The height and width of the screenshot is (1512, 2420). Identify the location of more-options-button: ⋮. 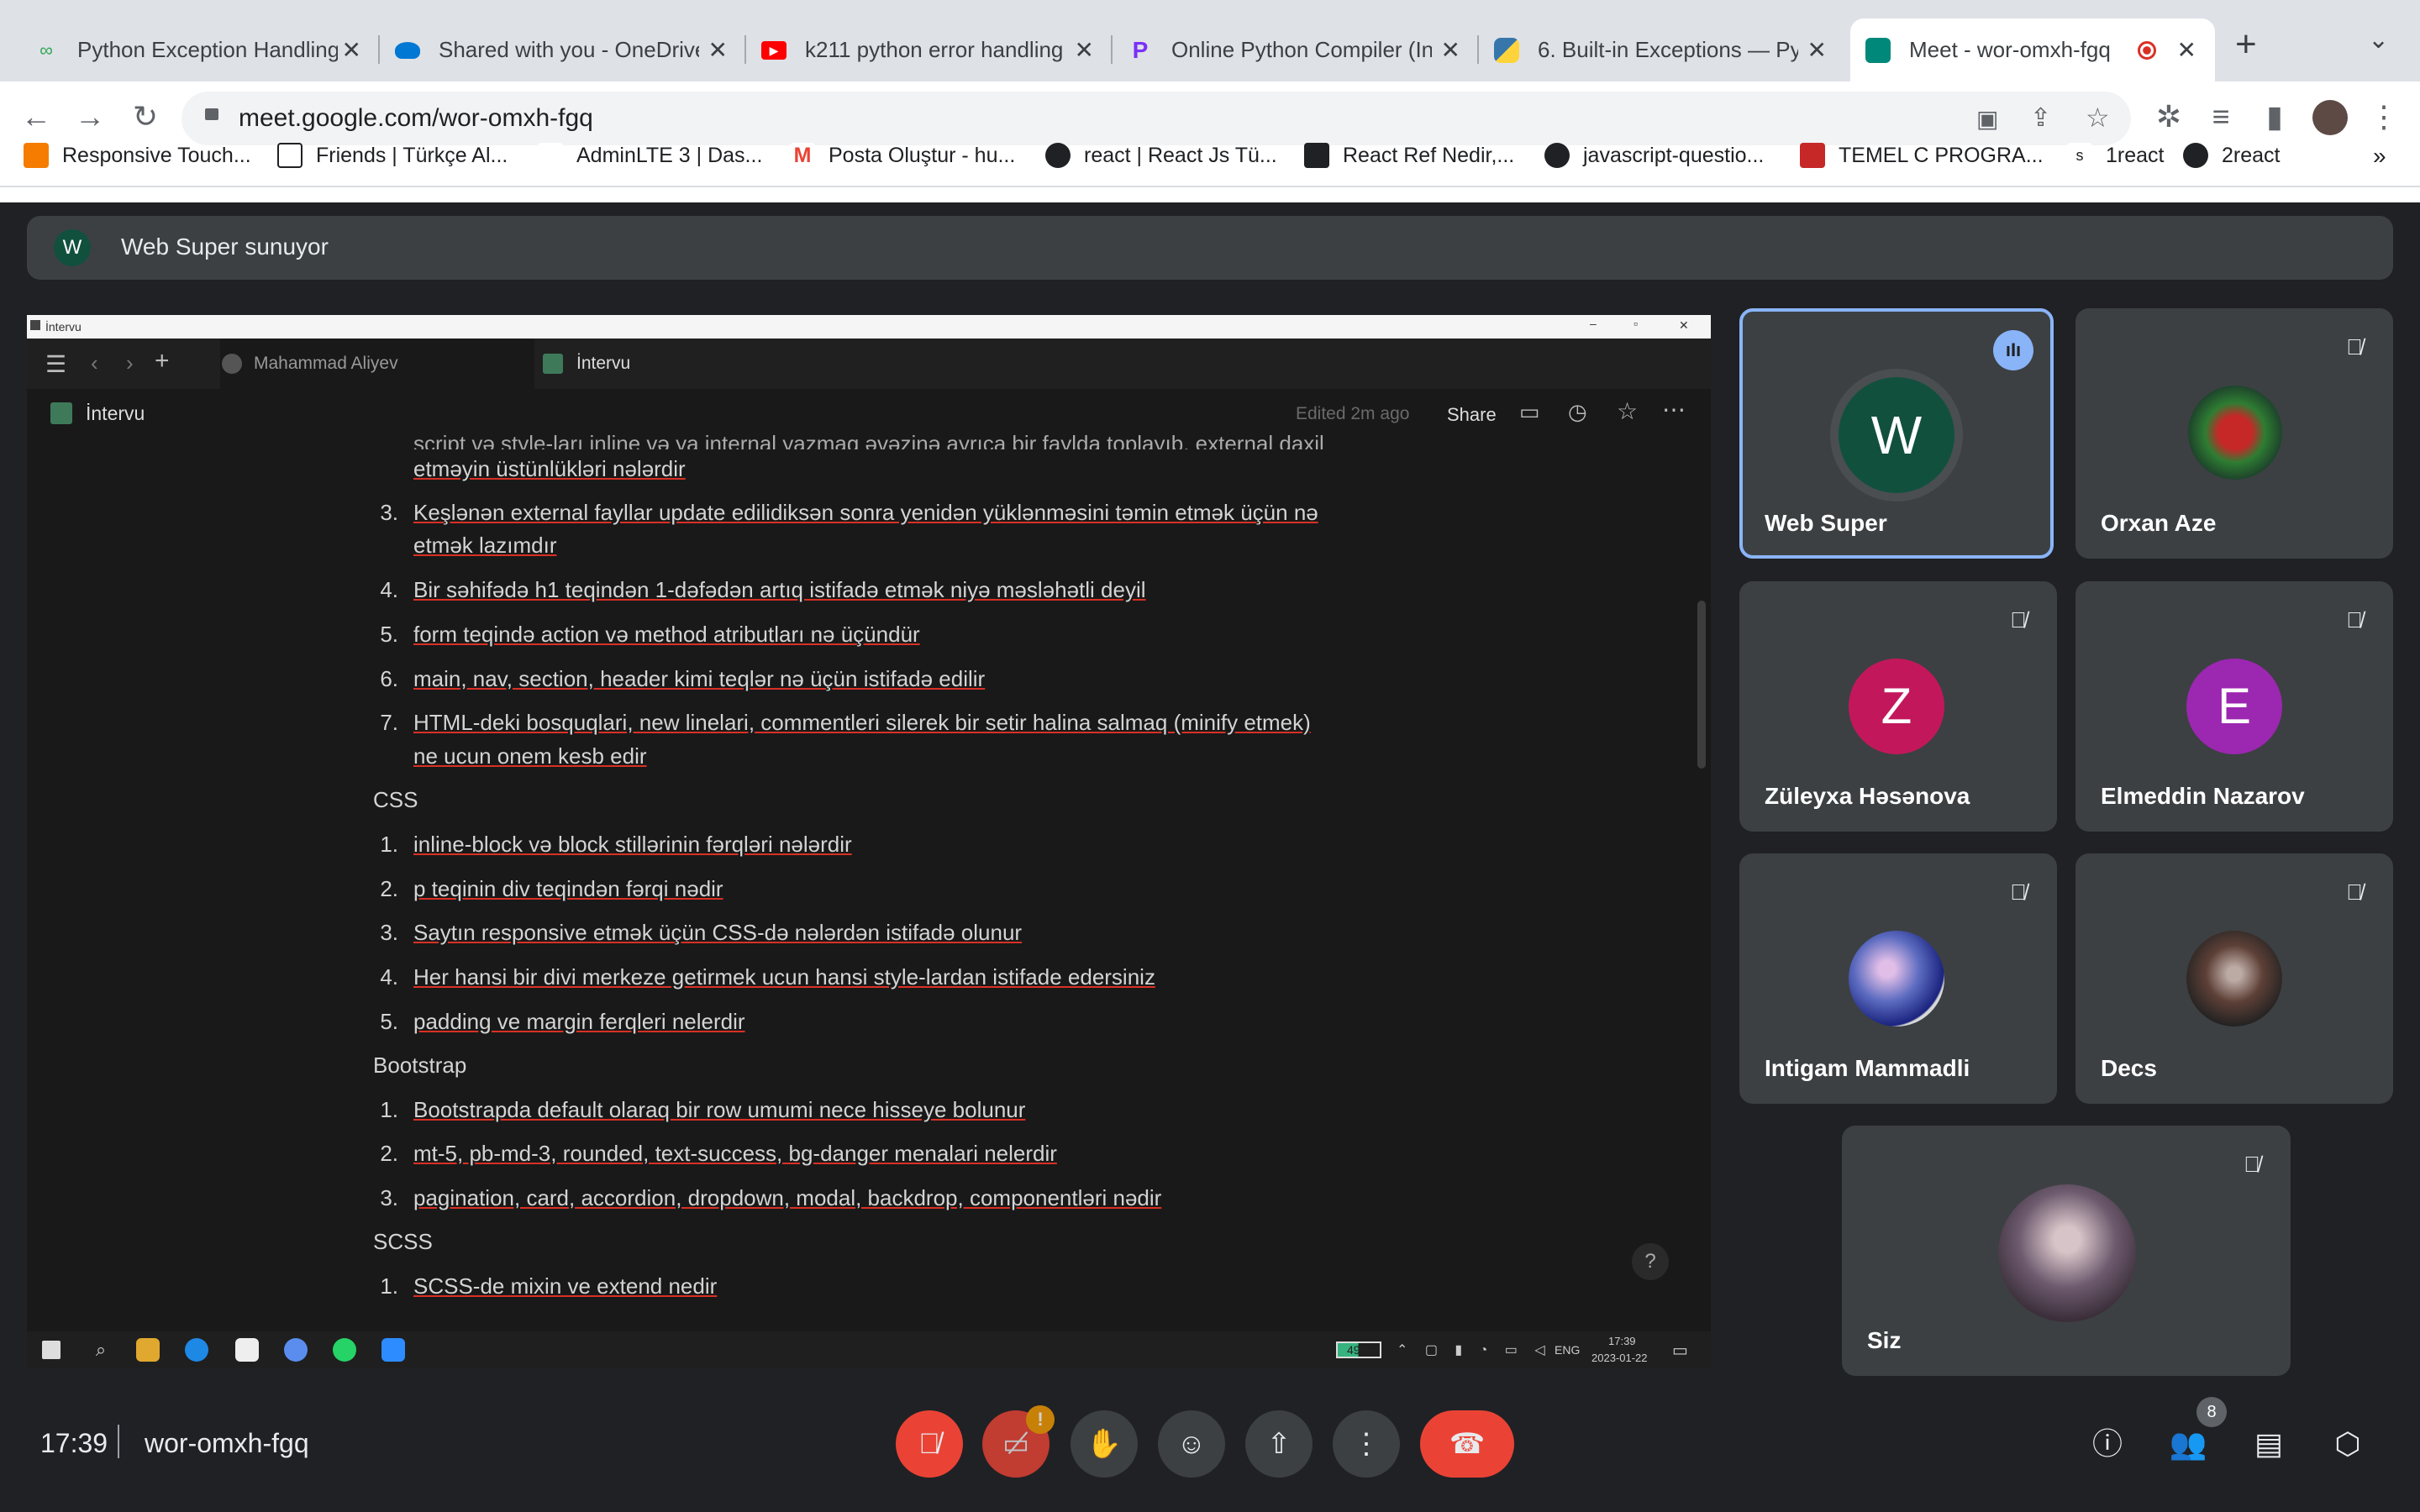
(1366, 1444).